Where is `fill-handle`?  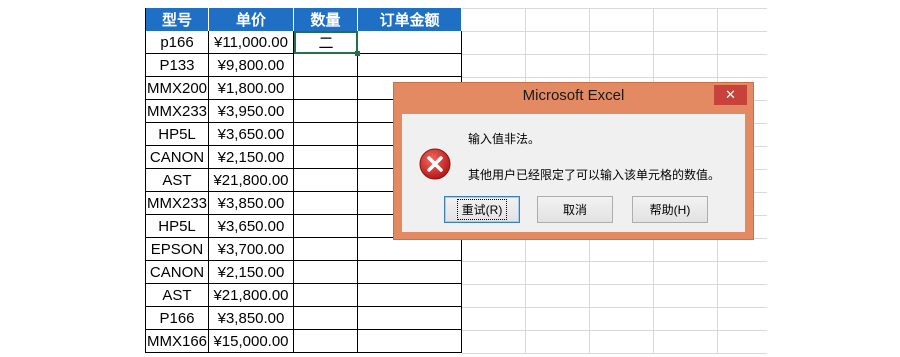
fill-handle is located at coordinates (357, 53).